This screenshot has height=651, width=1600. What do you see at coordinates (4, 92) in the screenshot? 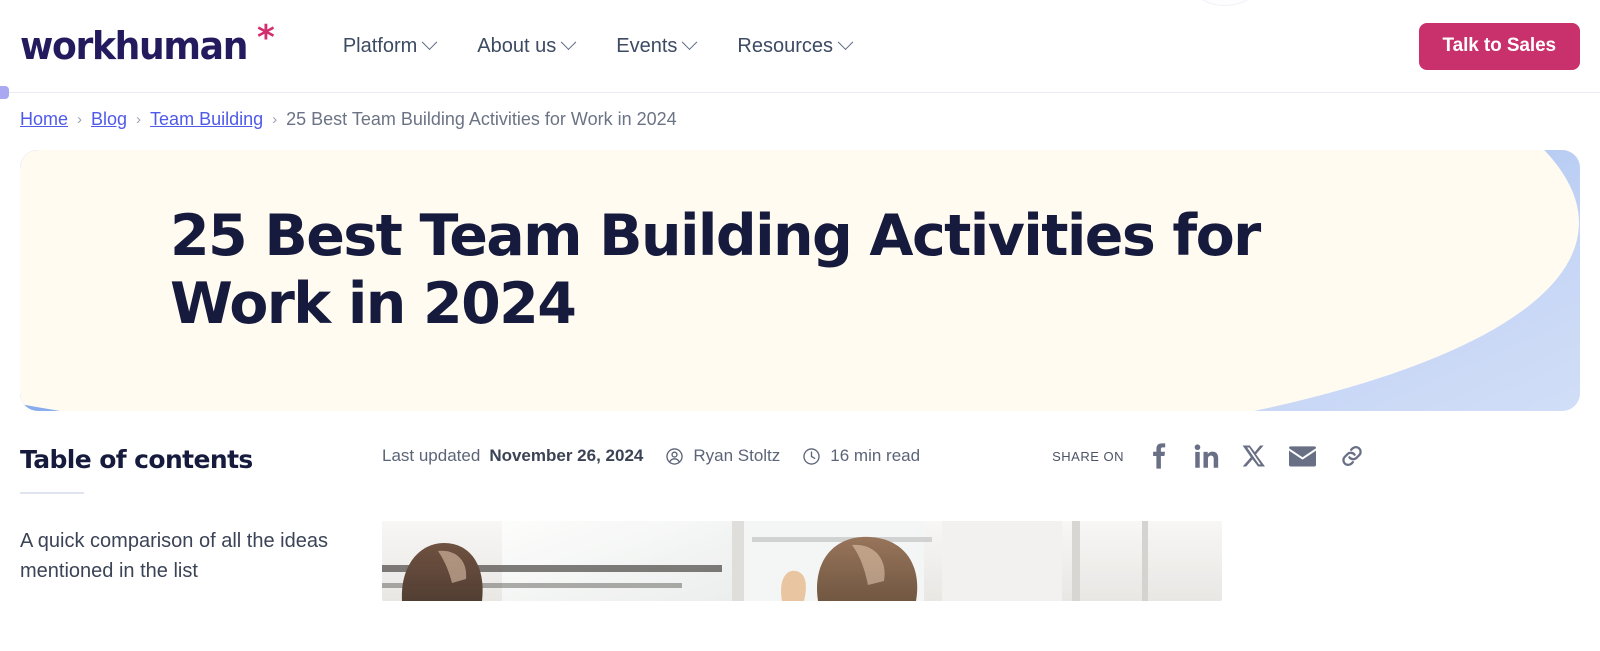
I see `header-accent-marker` at bounding box center [4, 92].